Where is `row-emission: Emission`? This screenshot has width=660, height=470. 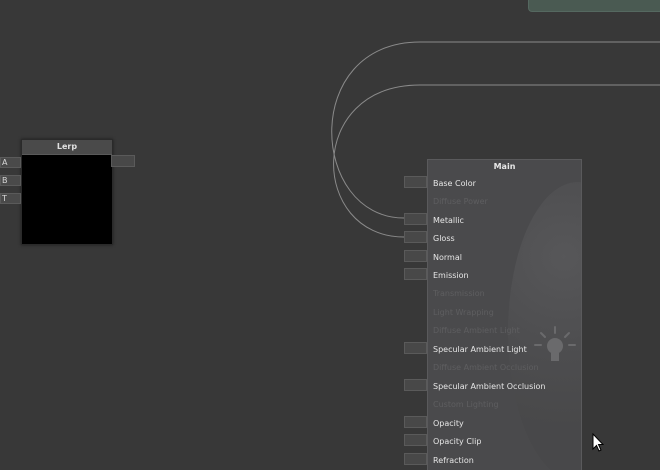
row-emission: Emission is located at coordinates (451, 275).